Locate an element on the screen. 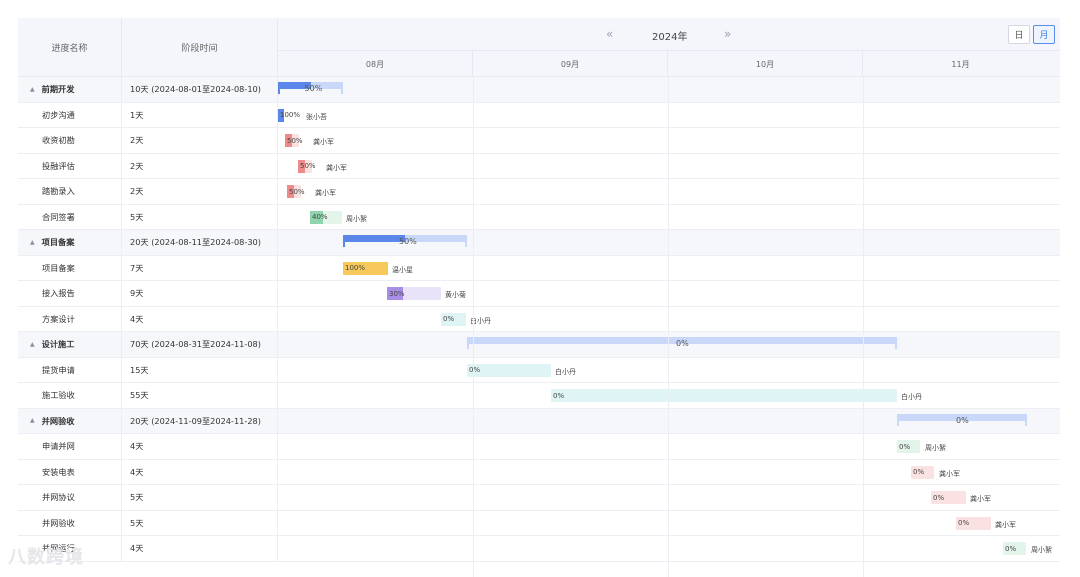 The width and height of the screenshot is (1080, 577). task-name: 提货申请 is located at coordinates (70, 369).